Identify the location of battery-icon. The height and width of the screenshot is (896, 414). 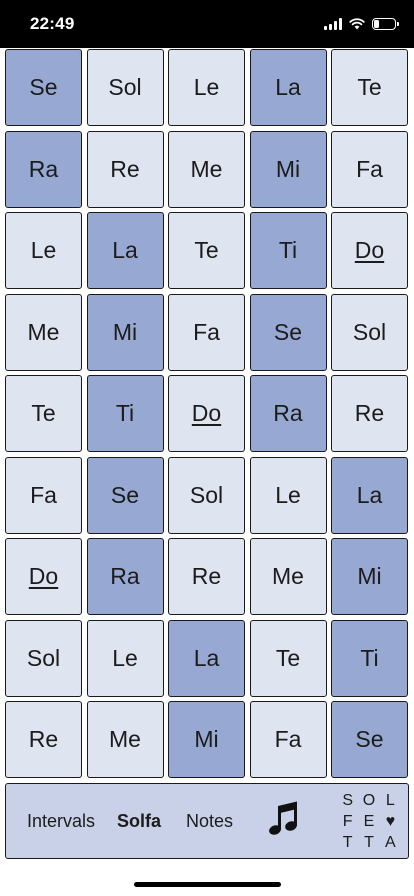
(385, 24).